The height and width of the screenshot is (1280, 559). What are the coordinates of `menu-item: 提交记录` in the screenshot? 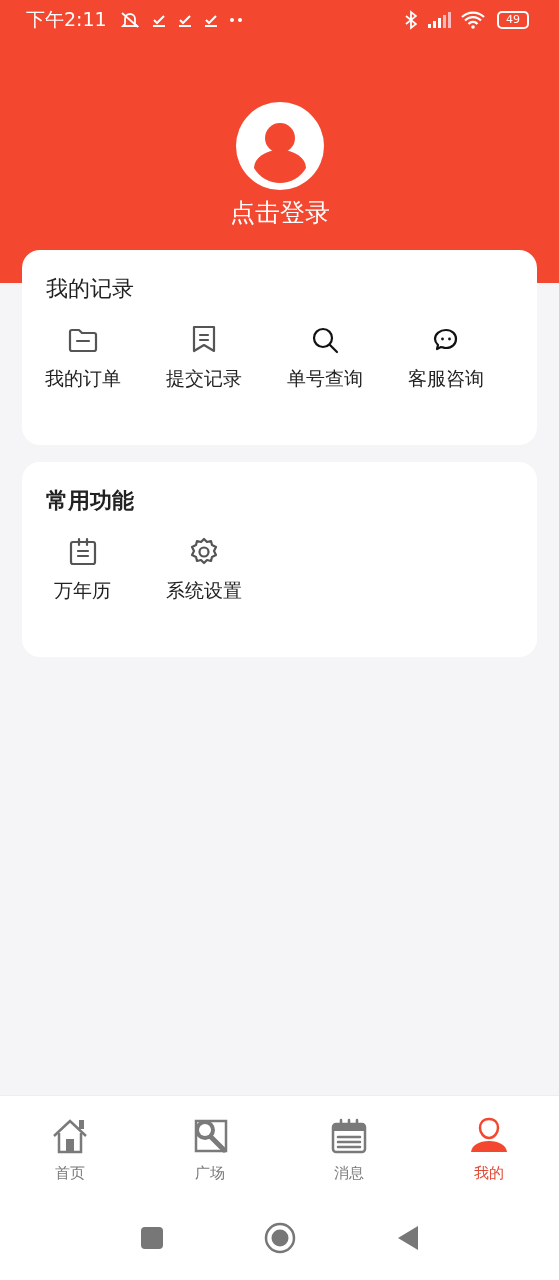 It's located at (203, 379).